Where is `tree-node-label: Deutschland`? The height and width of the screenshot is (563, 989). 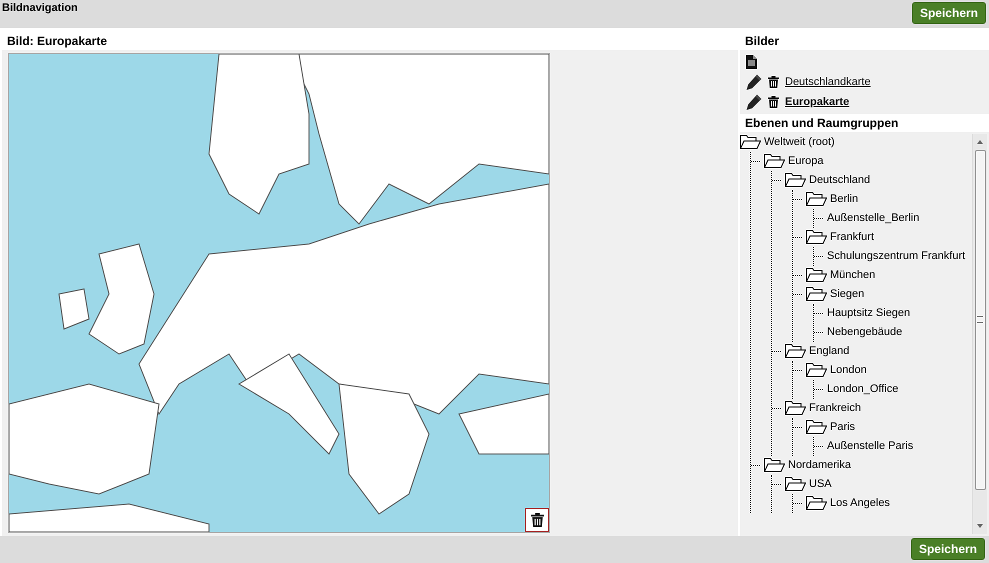 tree-node-label: Deutschland is located at coordinates (839, 180).